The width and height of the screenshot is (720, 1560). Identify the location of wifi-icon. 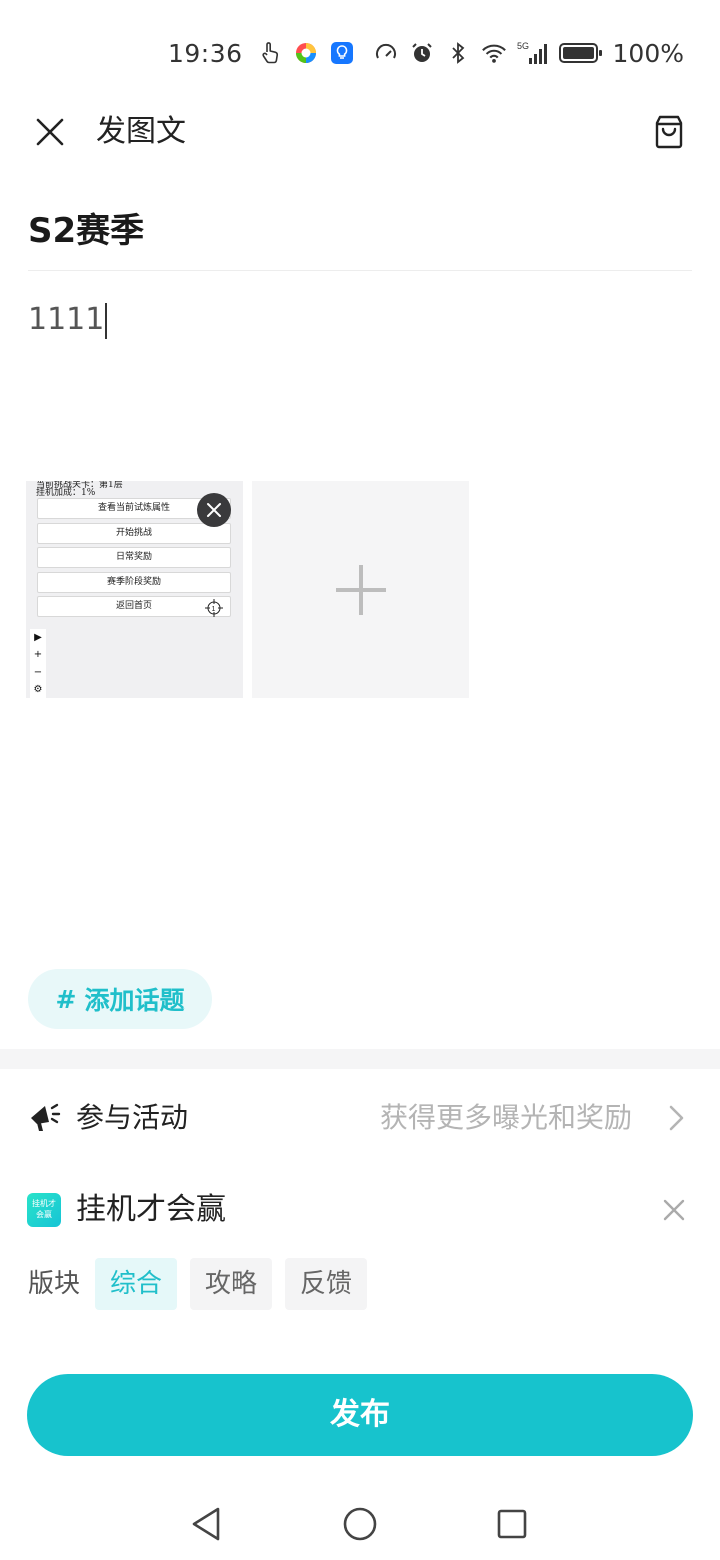
(494, 53).